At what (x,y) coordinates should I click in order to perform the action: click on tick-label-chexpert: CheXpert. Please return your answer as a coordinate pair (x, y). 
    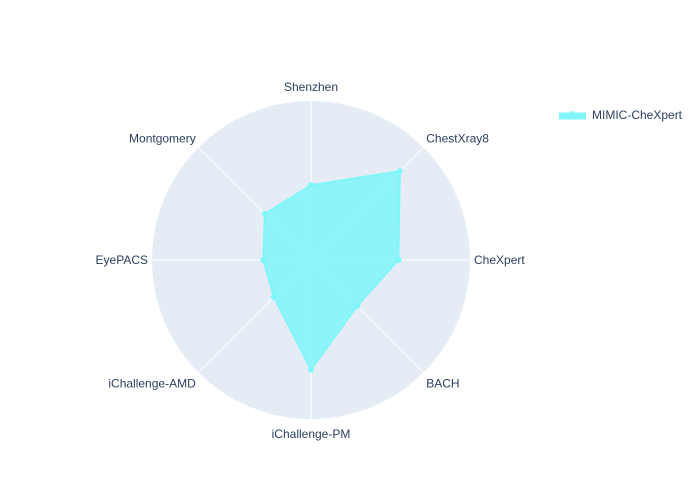
    Looking at the image, I should click on (499, 260).